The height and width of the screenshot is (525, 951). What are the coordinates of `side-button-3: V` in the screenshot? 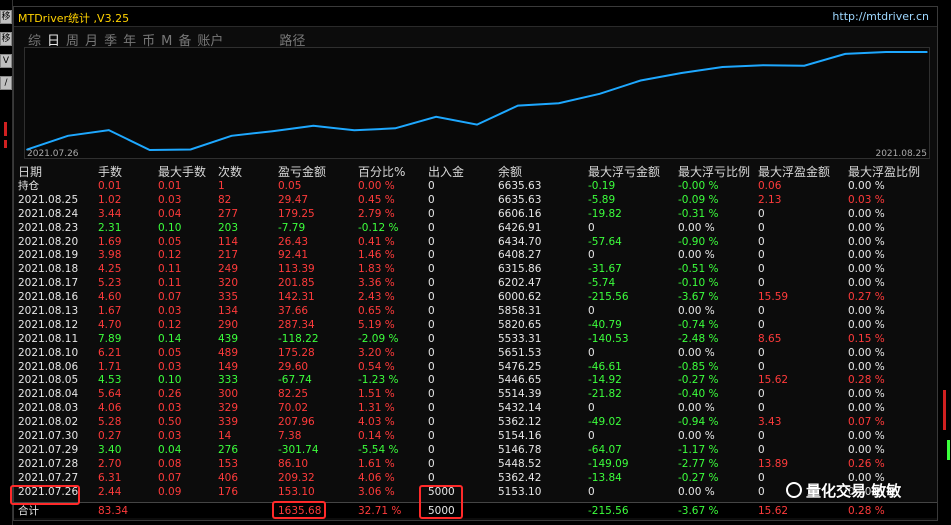 It's located at (6, 61).